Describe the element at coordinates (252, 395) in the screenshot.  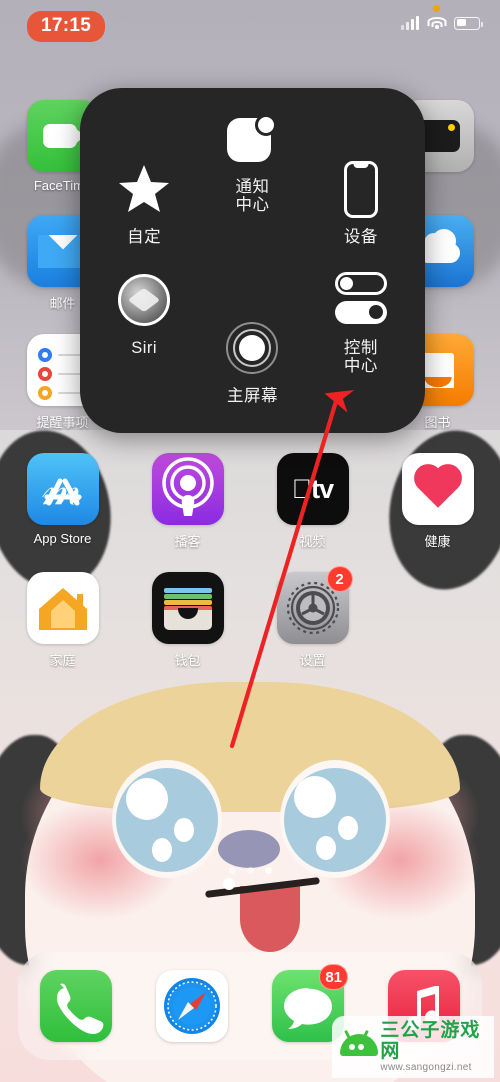
I see `assistive-item-label: 主屏幕` at that location.